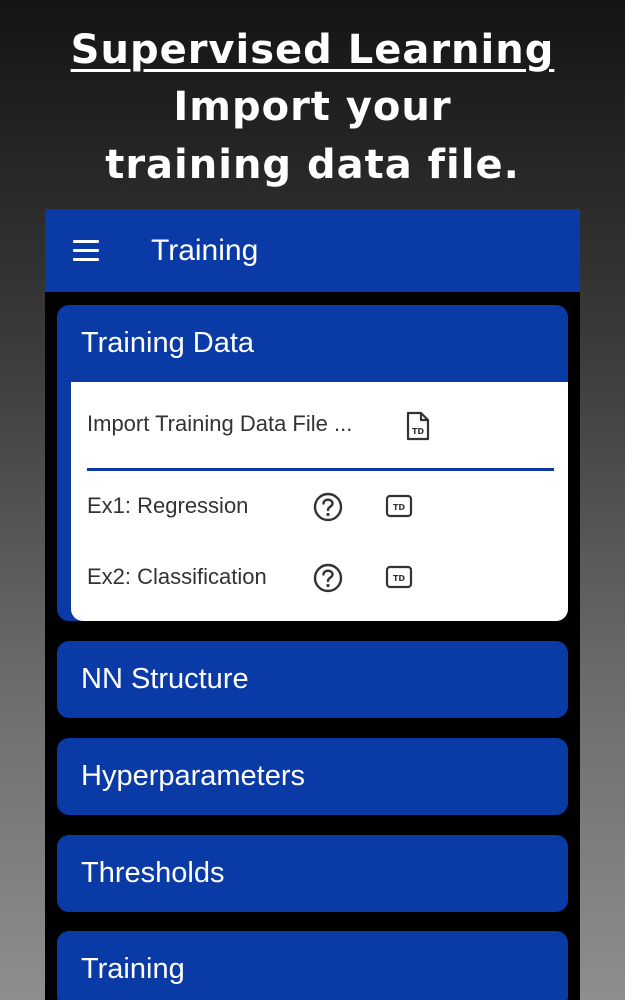  Describe the element at coordinates (165, 679) in the screenshot. I see `section-title-nn-structure: NN Structure` at that location.